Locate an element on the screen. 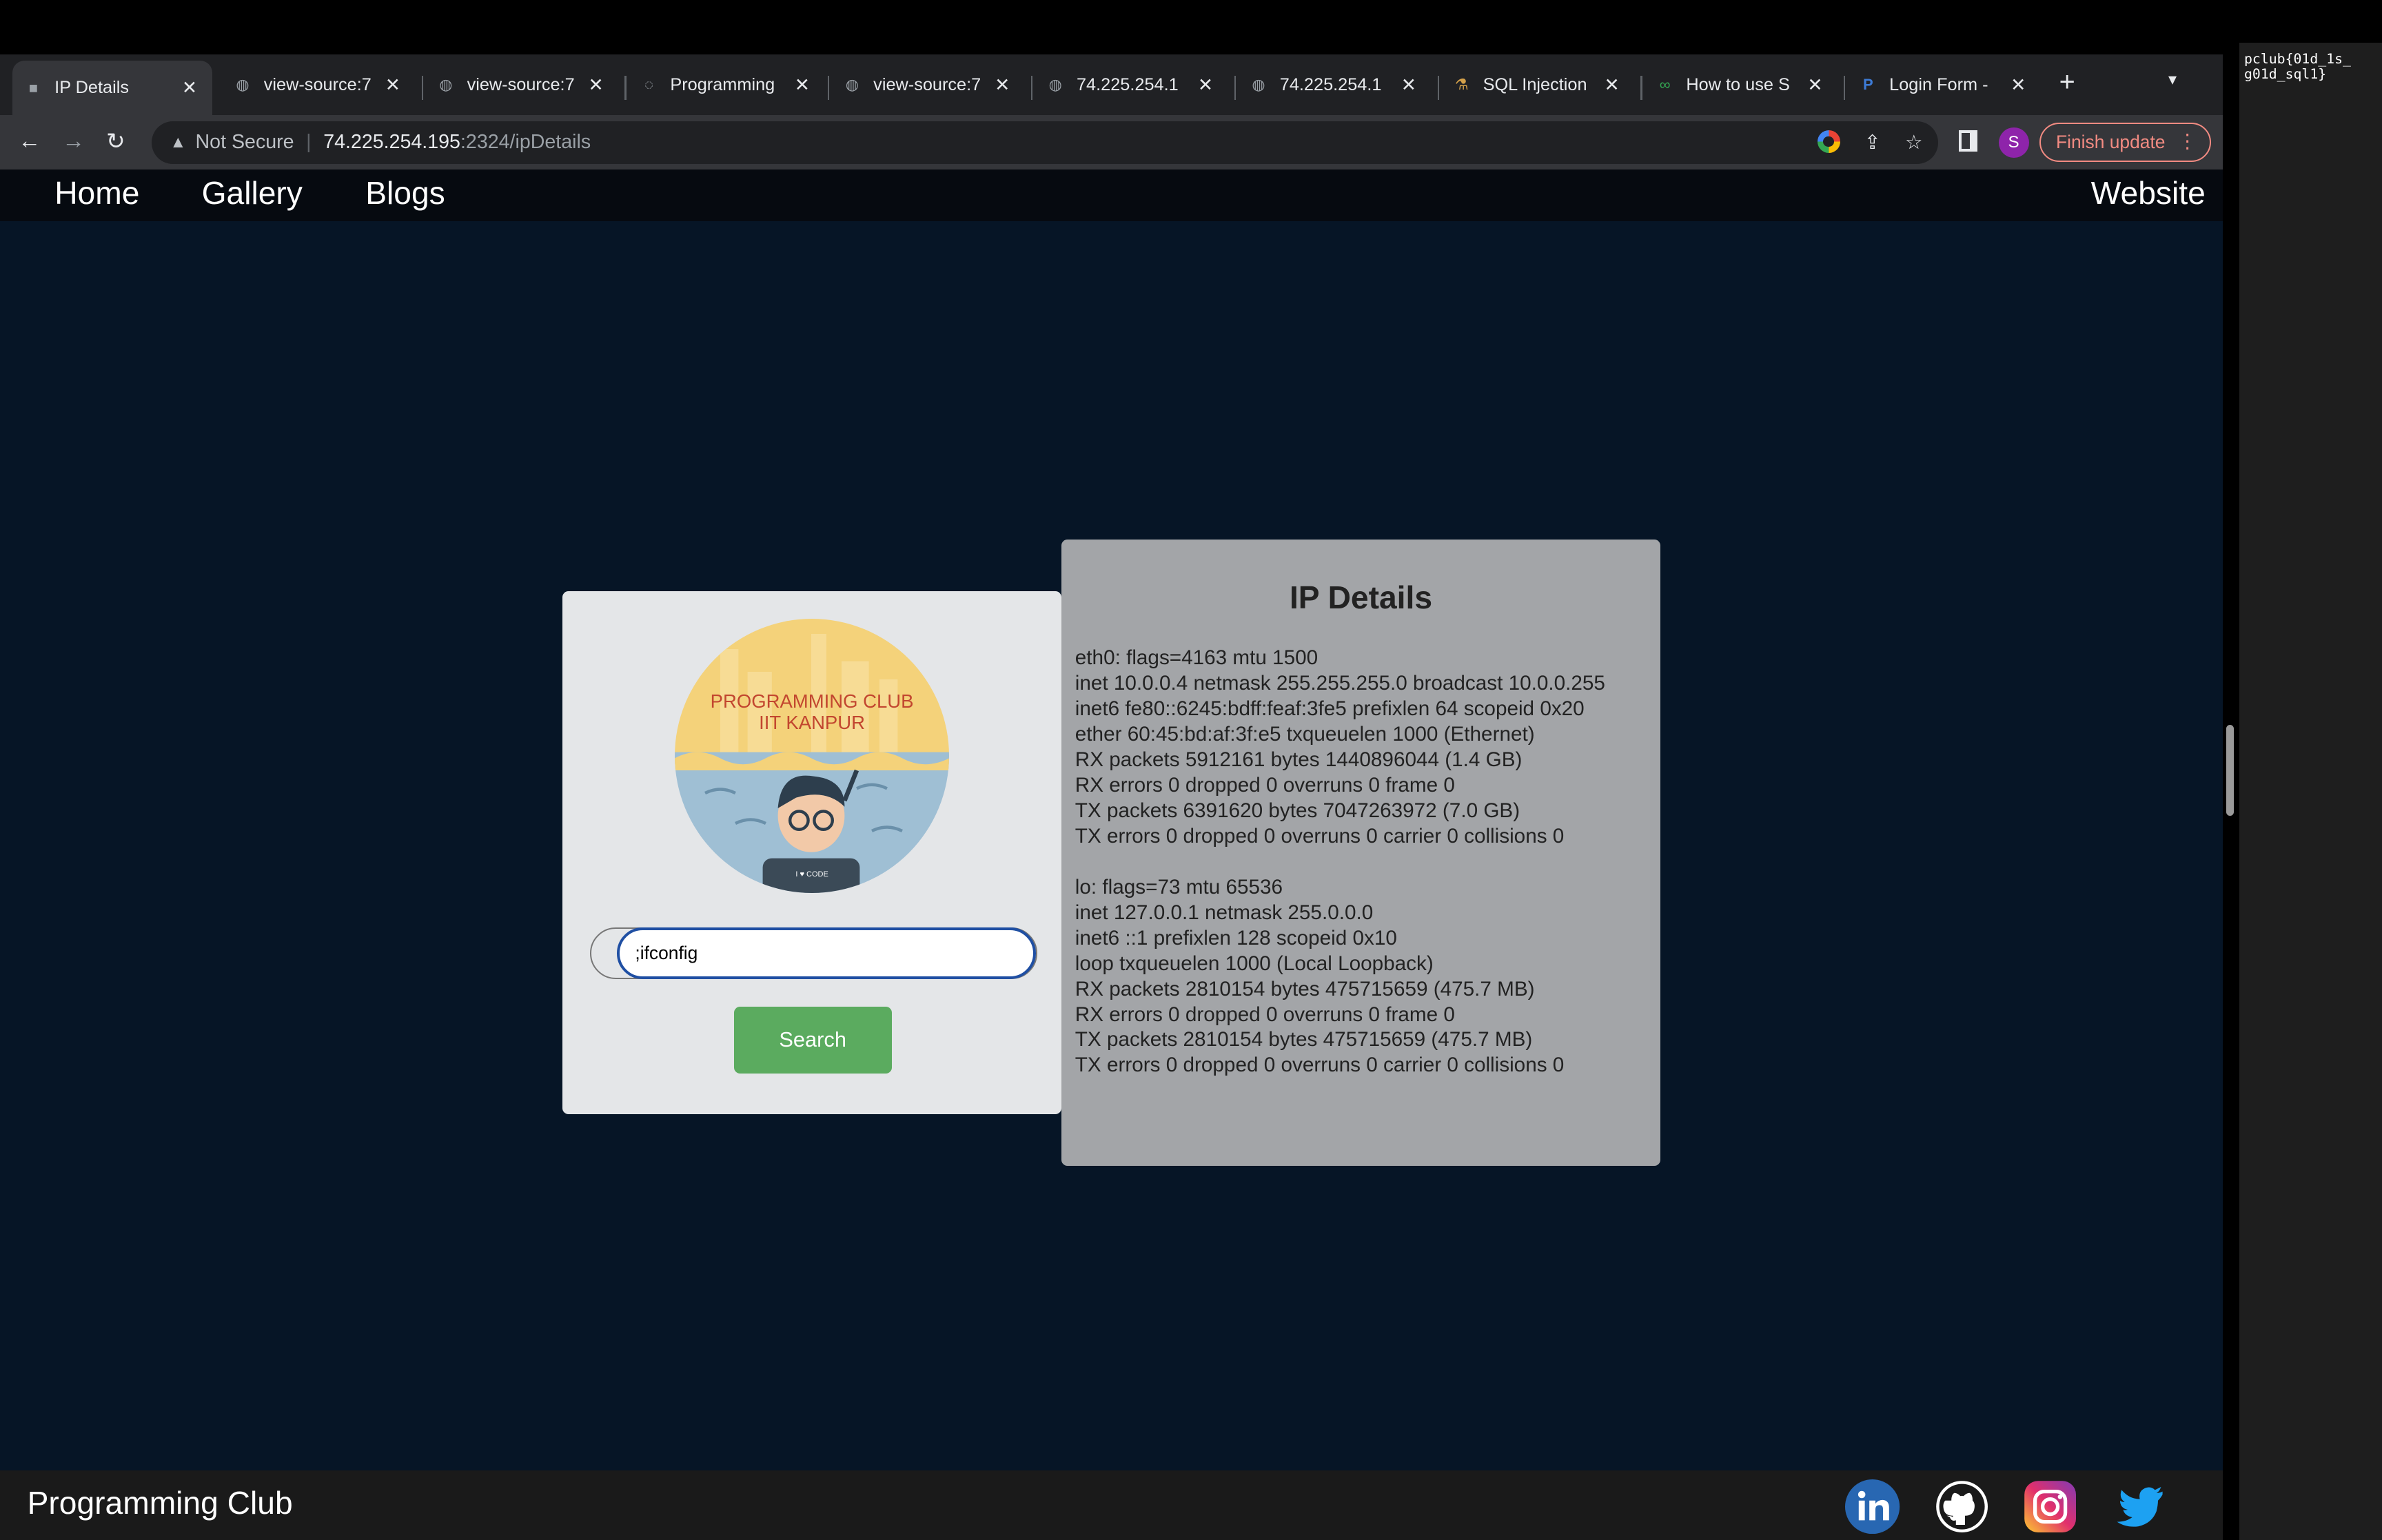 This screenshot has width=2382, height=1540. finish-update-button: Finish update ⋮ is located at coordinates (2125, 143).